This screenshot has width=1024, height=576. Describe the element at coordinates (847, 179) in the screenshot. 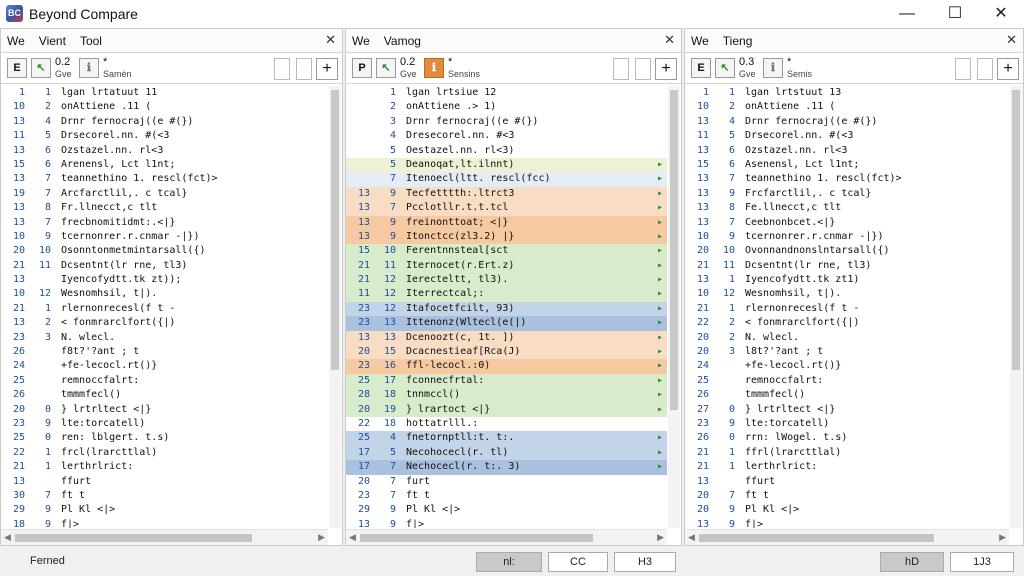

I see `code-row: 13 7 teannethino 1. rescl(fct)>` at that location.